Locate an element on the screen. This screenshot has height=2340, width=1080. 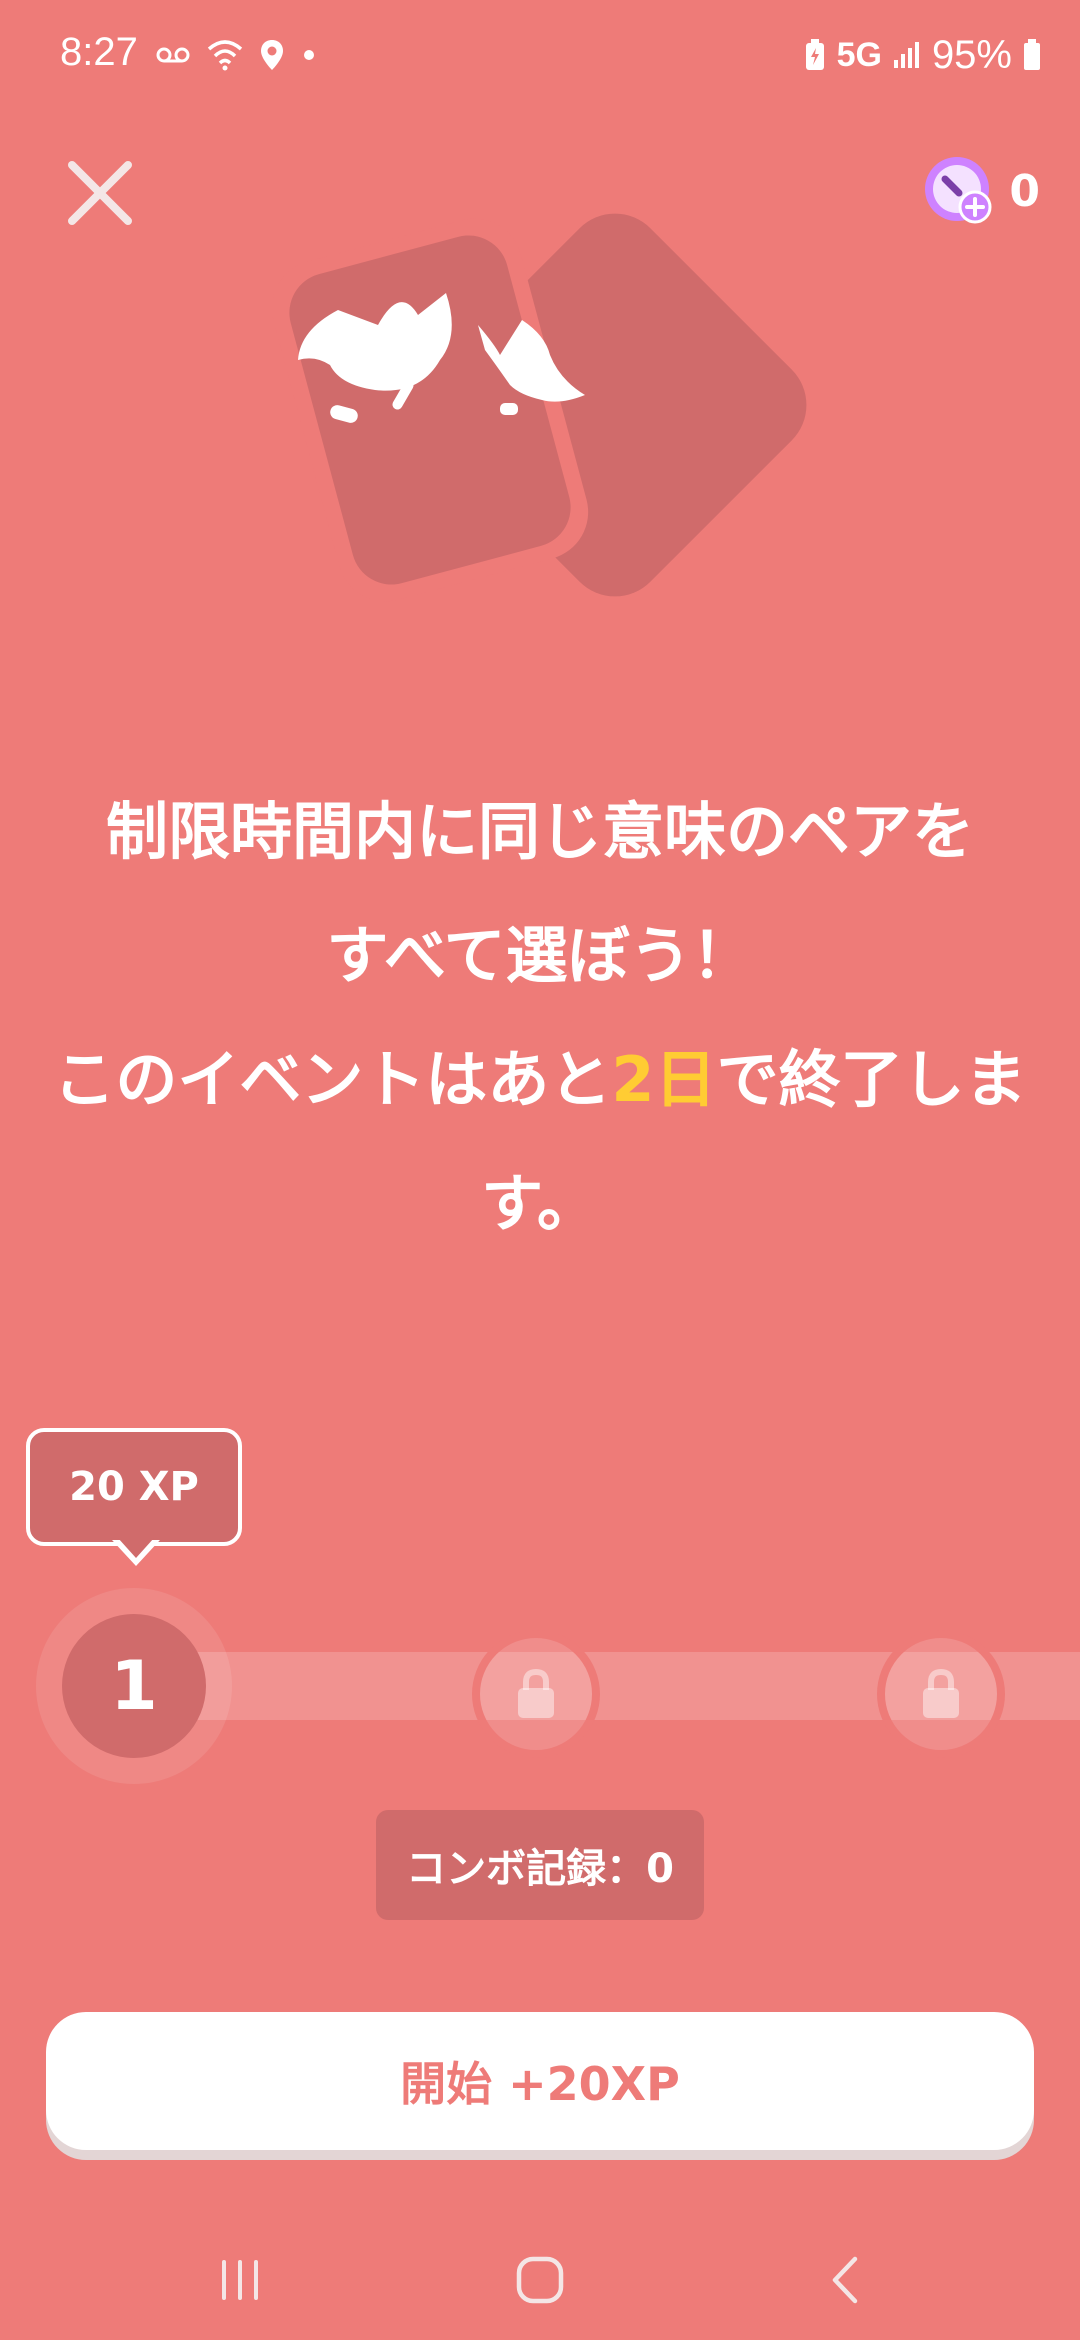
headline-line4: す。 is located at coordinates (540, 1203).